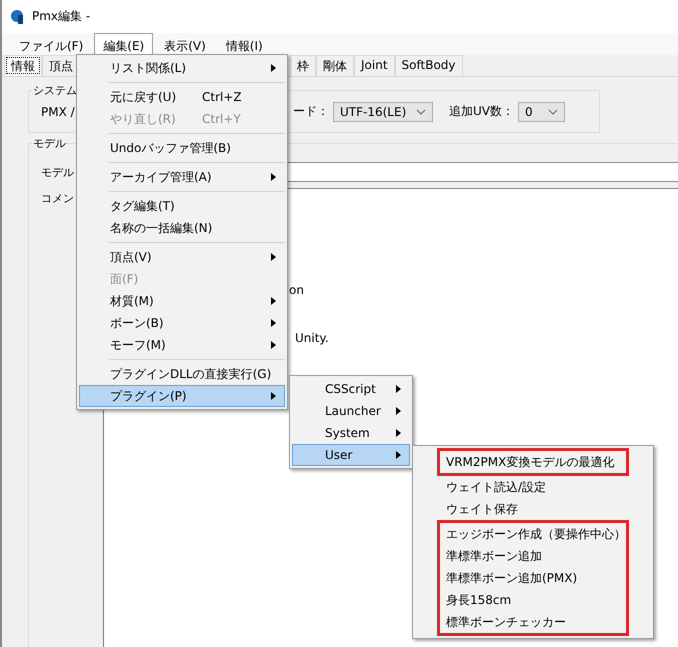 This screenshot has width=678, height=647. What do you see at coordinates (23, 65) in the screenshot?
I see `tab: 情報` at bounding box center [23, 65].